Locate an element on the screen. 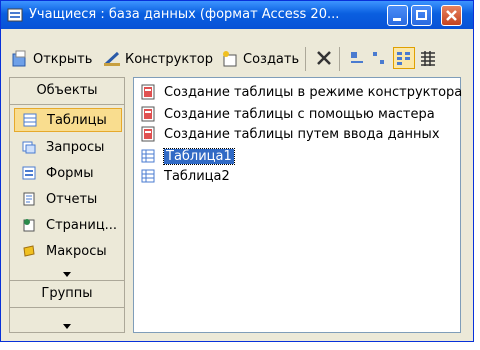  toolbar: Открыть Конструктор Создать is located at coordinates (237, 58).